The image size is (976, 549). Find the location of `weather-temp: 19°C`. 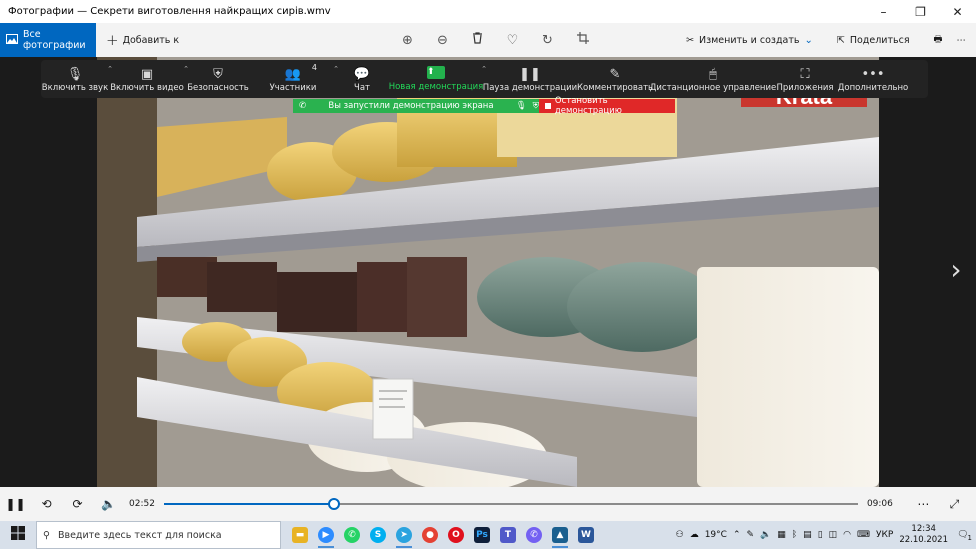

weather-temp: 19°C is located at coordinates (716, 535).